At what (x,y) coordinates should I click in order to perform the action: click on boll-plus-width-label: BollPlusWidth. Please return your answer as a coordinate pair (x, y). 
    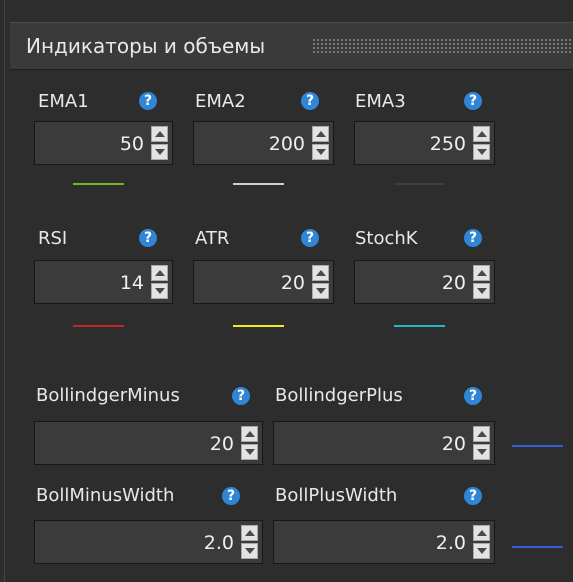
    Looking at the image, I should click on (336, 495).